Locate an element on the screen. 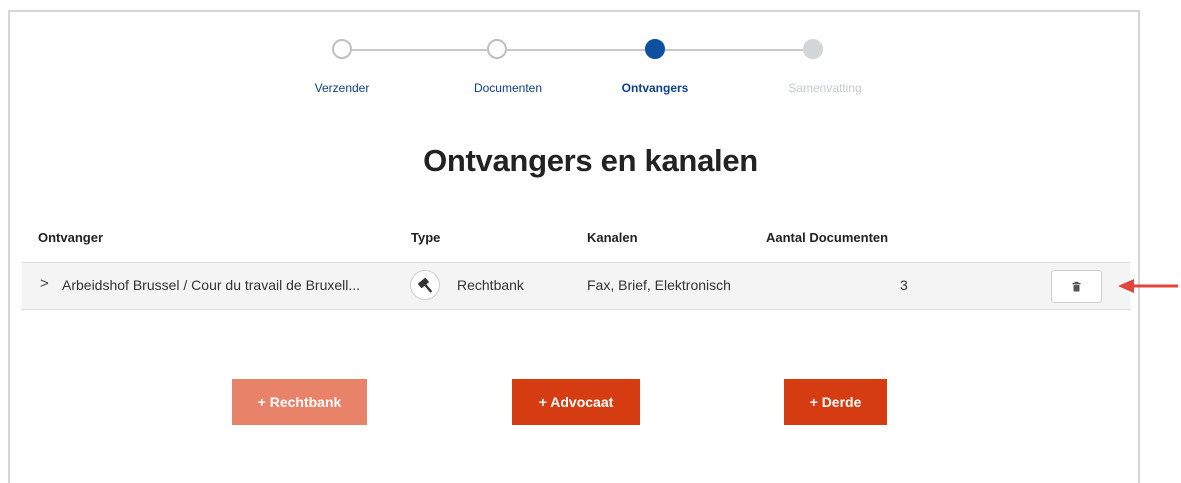 The height and width of the screenshot is (483, 1181). trash-icon is located at coordinates (1076, 286).